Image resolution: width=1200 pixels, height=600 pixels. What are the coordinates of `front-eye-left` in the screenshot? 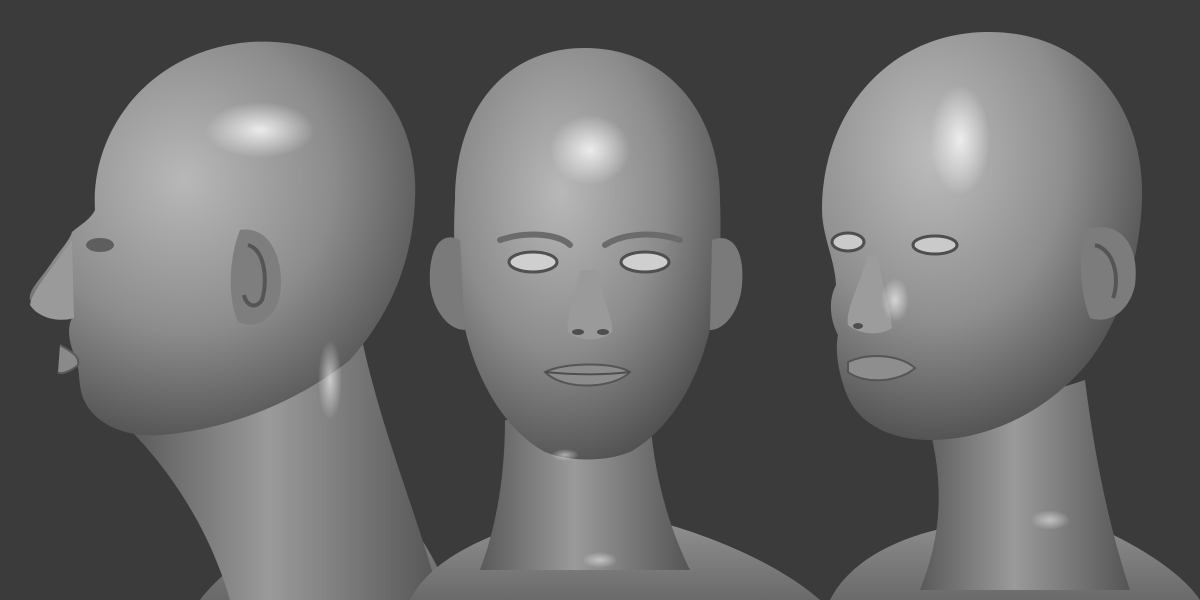 It's located at (533, 262).